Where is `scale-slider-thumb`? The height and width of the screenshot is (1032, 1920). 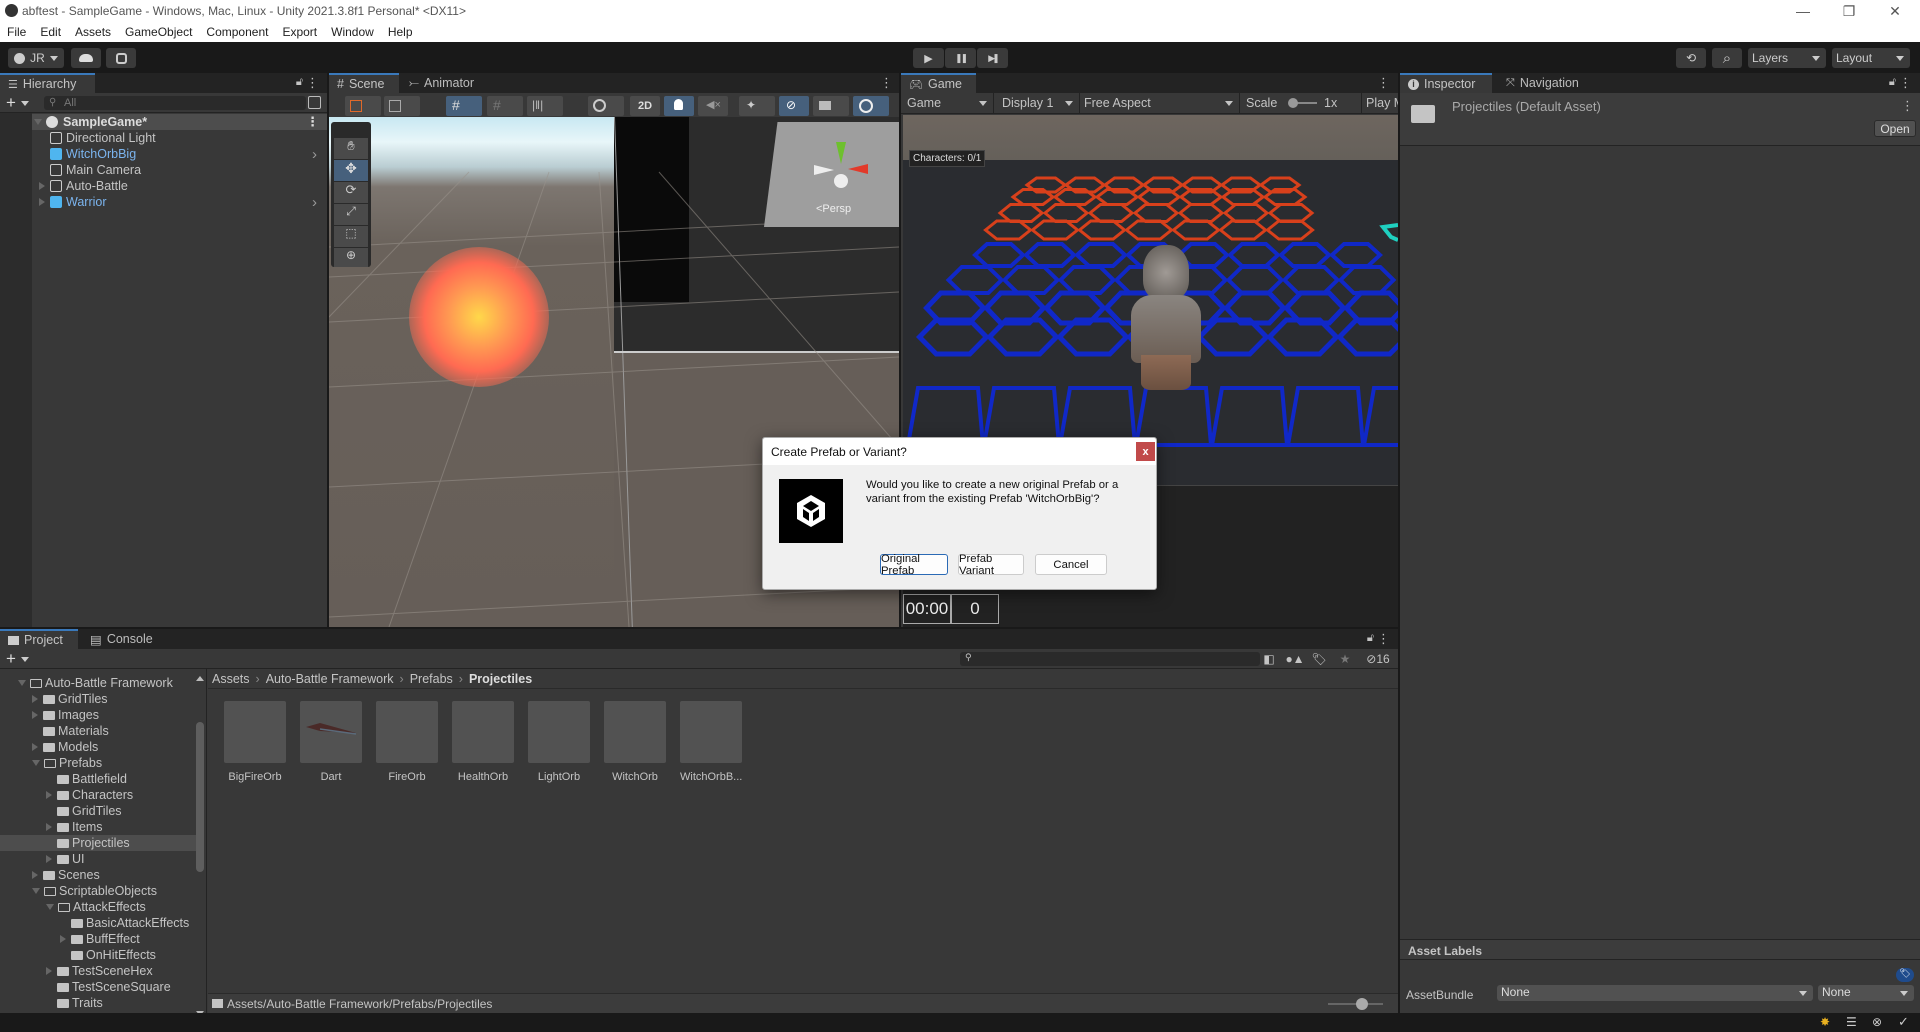
scale-slider-thumb is located at coordinates (1293, 103).